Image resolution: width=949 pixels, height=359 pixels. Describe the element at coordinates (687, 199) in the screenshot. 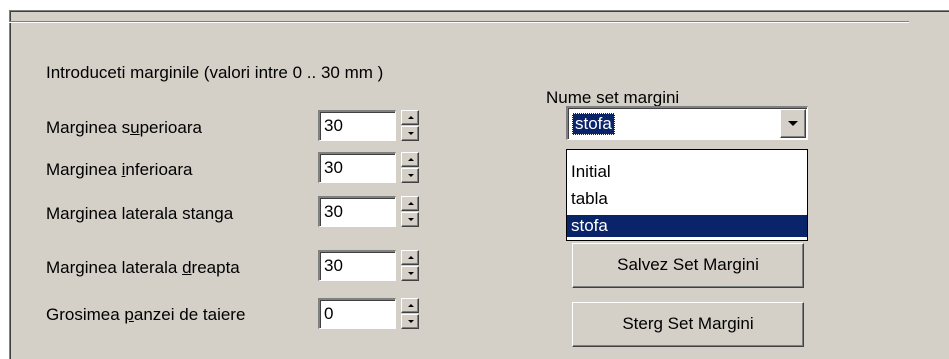

I see `dropdown-option-tabla: tabla` at that location.